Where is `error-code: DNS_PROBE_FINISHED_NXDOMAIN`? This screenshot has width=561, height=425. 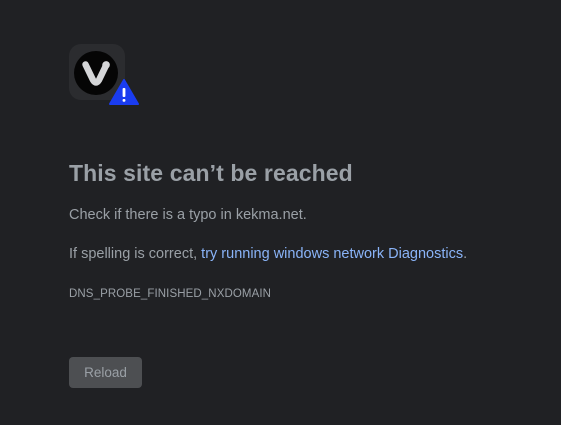 error-code: DNS_PROBE_FINISHED_NXDOMAIN is located at coordinates (170, 294).